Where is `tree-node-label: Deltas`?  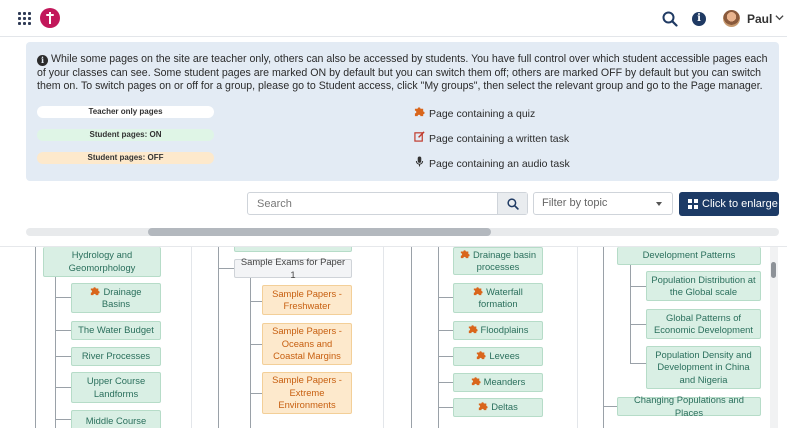
tree-node-label: Deltas is located at coordinates (504, 407).